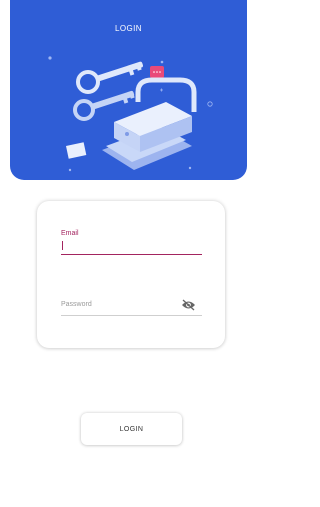 This screenshot has height=507, width=320. Describe the element at coordinates (128, 28) in the screenshot. I see `page-title: LOGIN` at that location.